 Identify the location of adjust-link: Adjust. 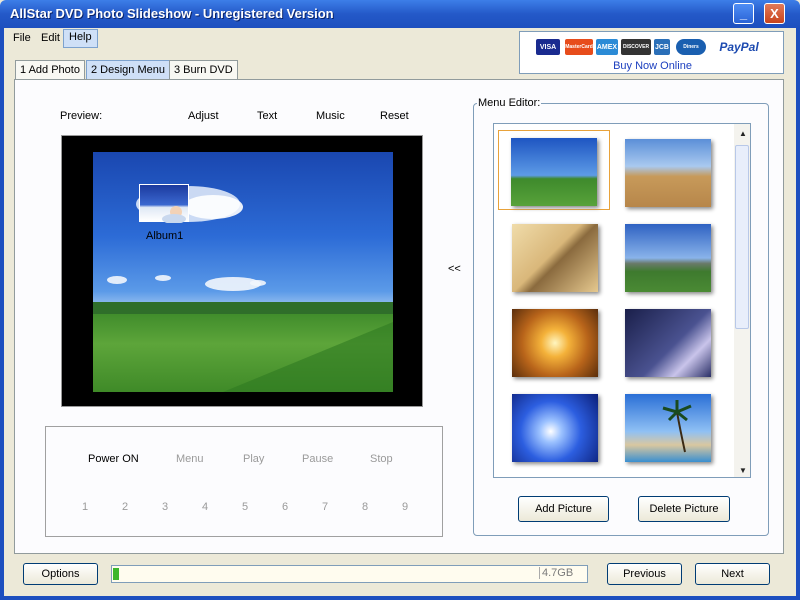
(203, 116).